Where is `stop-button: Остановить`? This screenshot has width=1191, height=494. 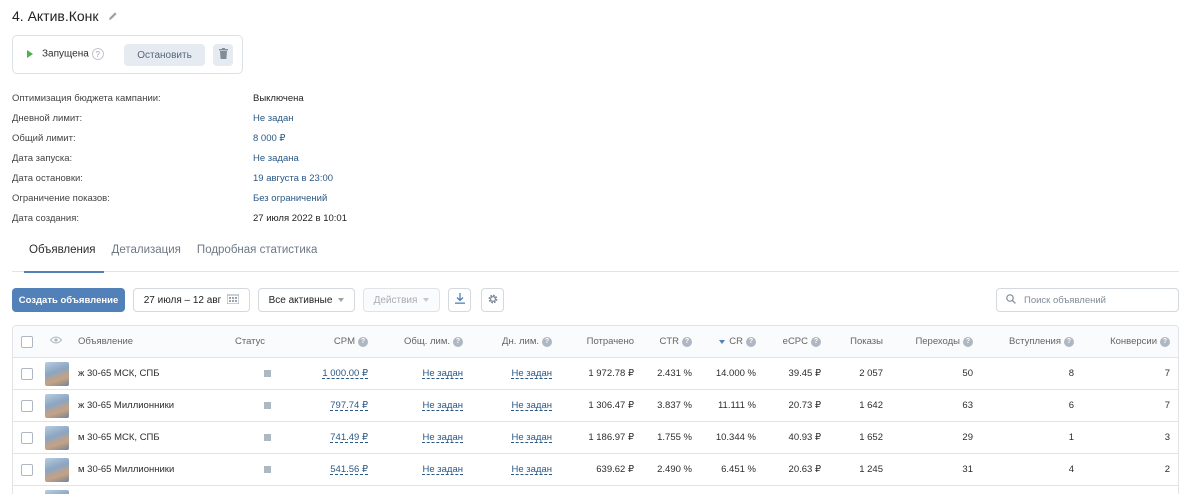 stop-button: Остановить is located at coordinates (164, 55).